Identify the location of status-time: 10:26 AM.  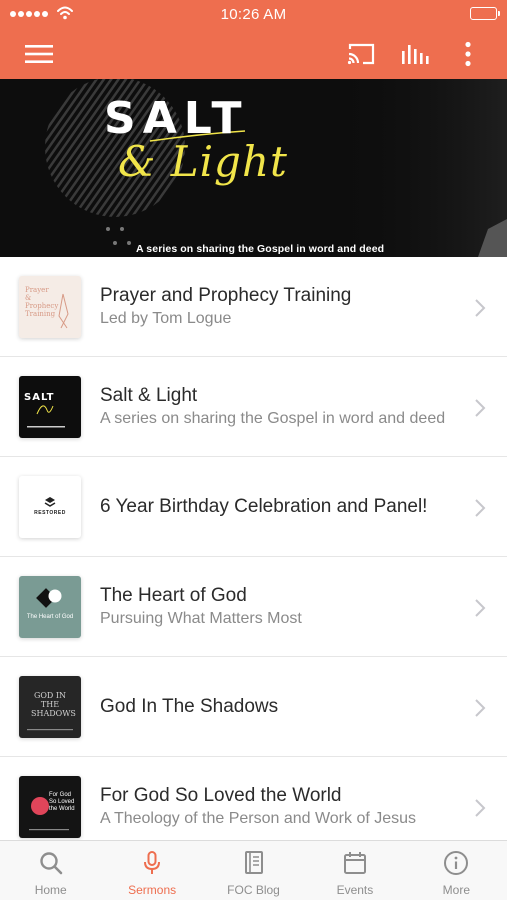
(253, 14).